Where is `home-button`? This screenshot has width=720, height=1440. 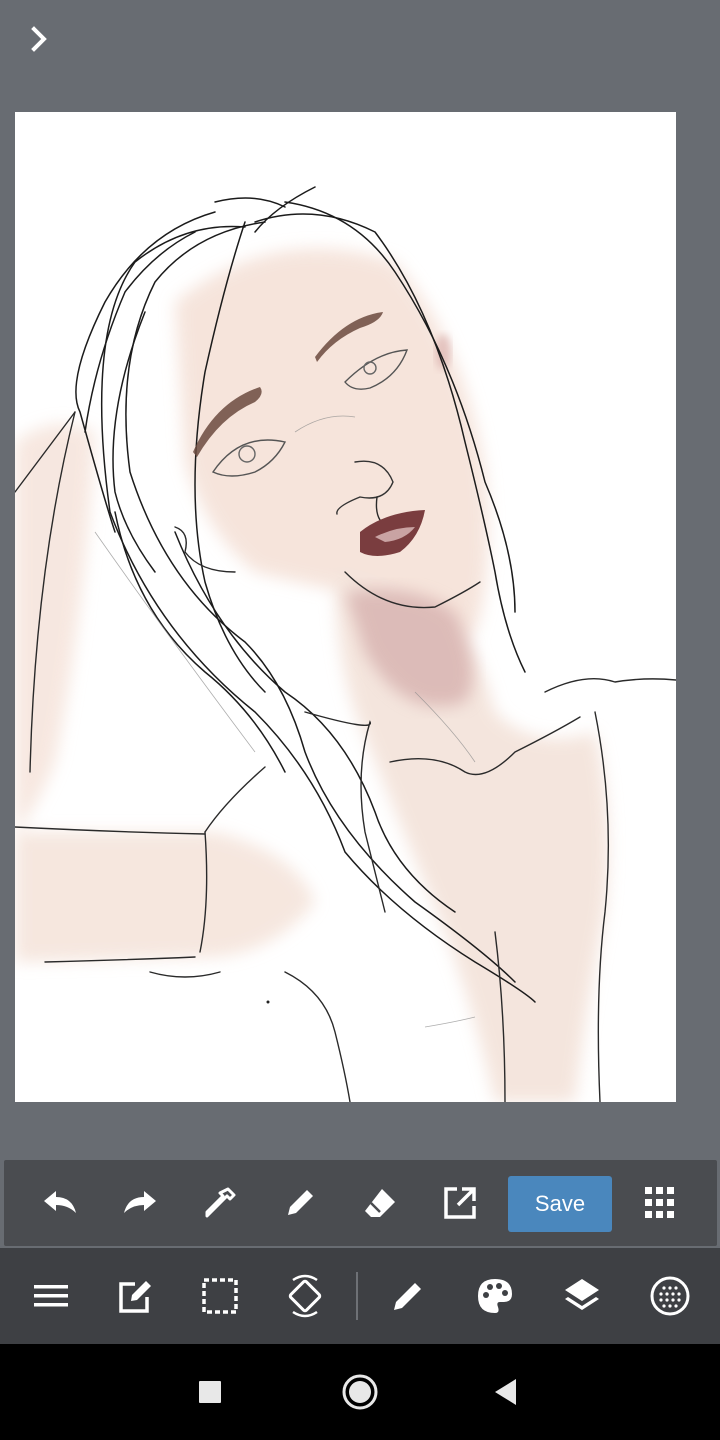
home-button is located at coordinates (360, 1392).